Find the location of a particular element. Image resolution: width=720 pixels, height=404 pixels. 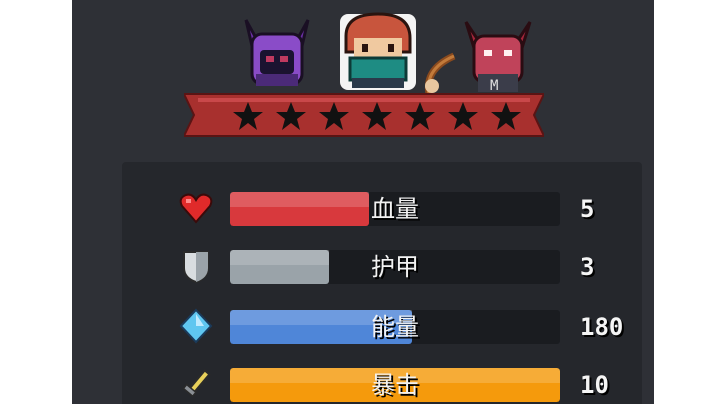

stat-bar-hp: 血量 is located at coordinates (395, 209).